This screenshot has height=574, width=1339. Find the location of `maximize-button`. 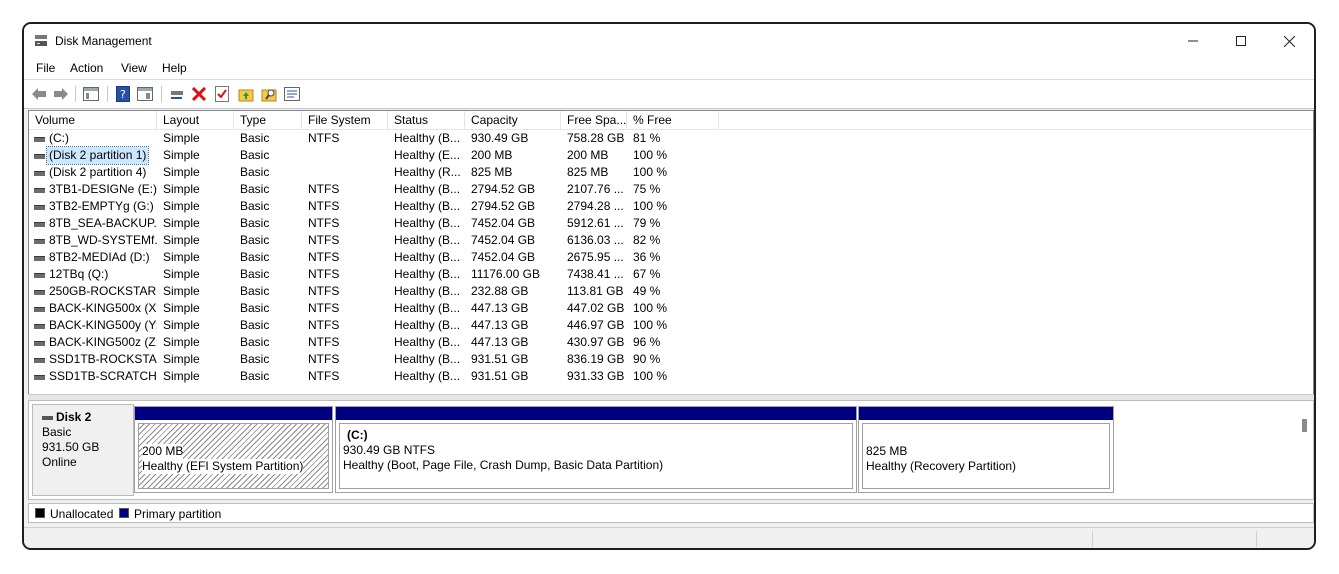

maximize-button is located at coordinates (1241, 41).